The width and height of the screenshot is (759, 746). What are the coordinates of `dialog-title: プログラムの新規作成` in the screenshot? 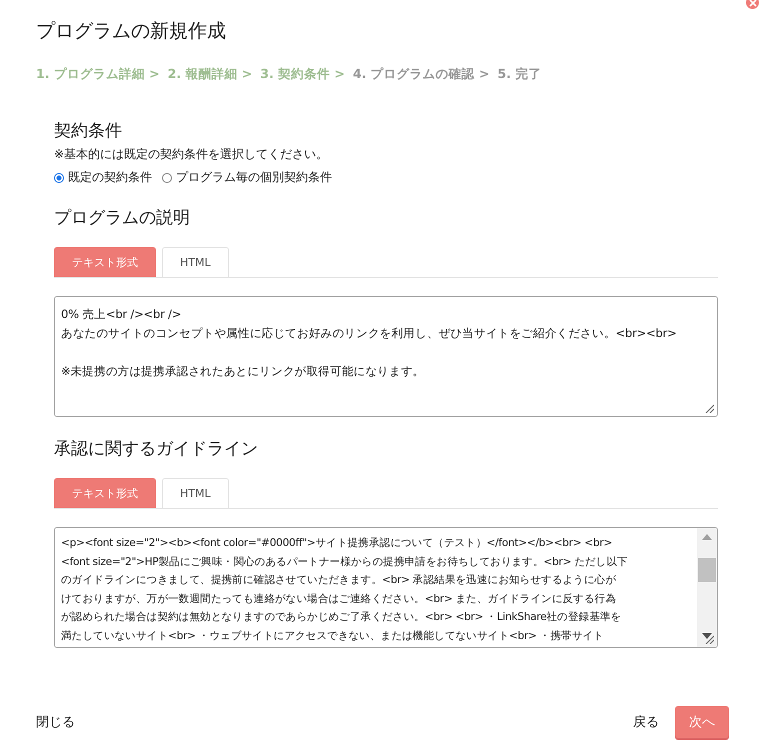 It's located at (131, 31).